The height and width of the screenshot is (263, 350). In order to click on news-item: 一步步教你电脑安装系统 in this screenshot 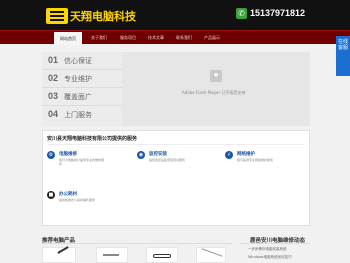, I will do `click(267, 249)`.